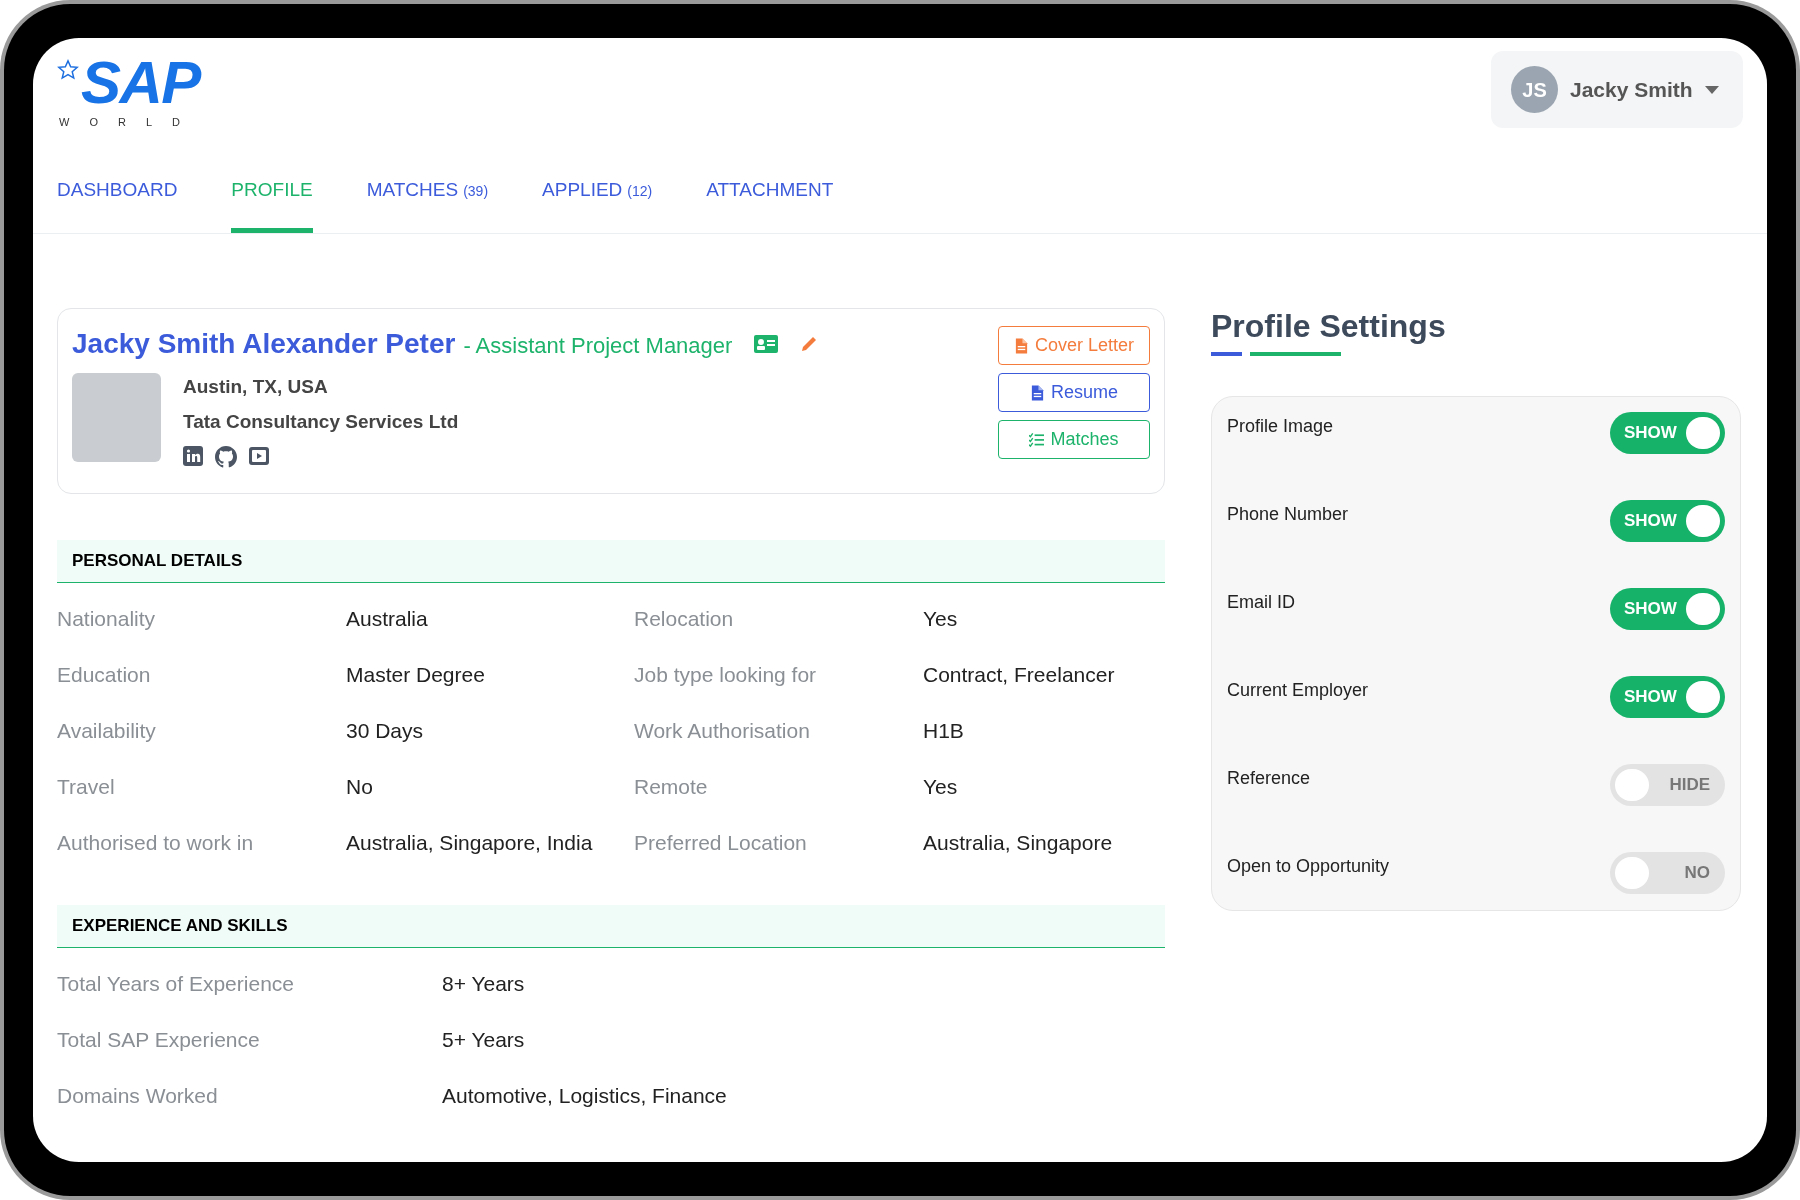 The image size is (1800, 1200). Describe the element at coordinates (1308, 866) in the screenshot. I see `setting-label: Open to Opportunity` at that location.